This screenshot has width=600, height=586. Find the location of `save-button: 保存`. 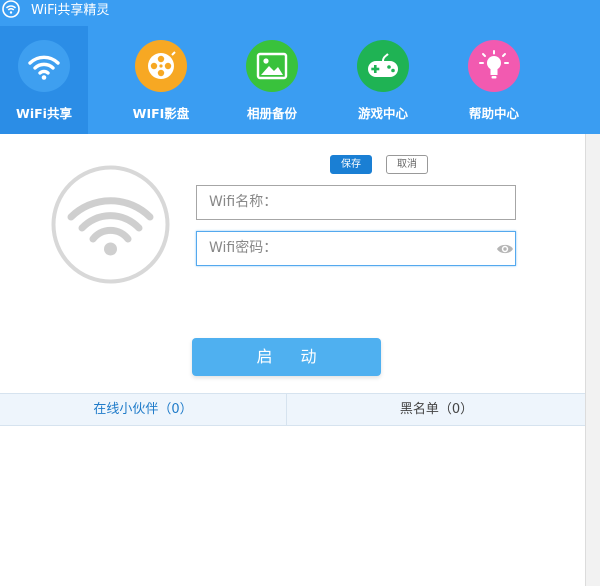

save-button: 保存 is located at coordinates (351, 164).